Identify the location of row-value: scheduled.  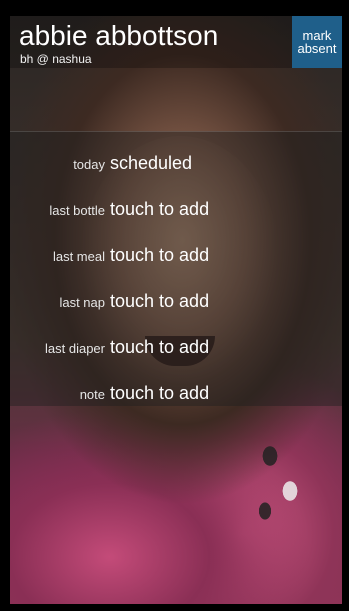
(151, 163).